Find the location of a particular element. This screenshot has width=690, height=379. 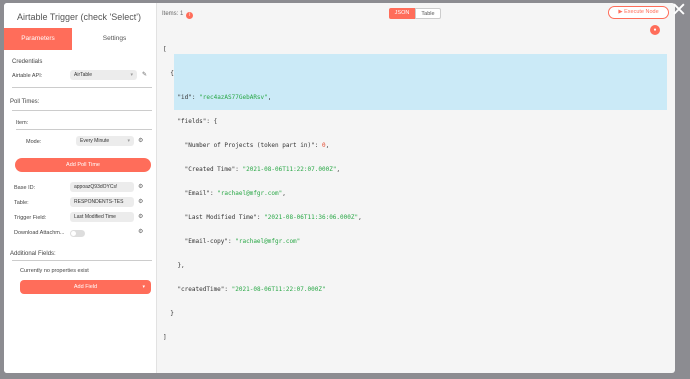

execute-node-button: ▶ Execute Node is located at coordinates (638, 12).